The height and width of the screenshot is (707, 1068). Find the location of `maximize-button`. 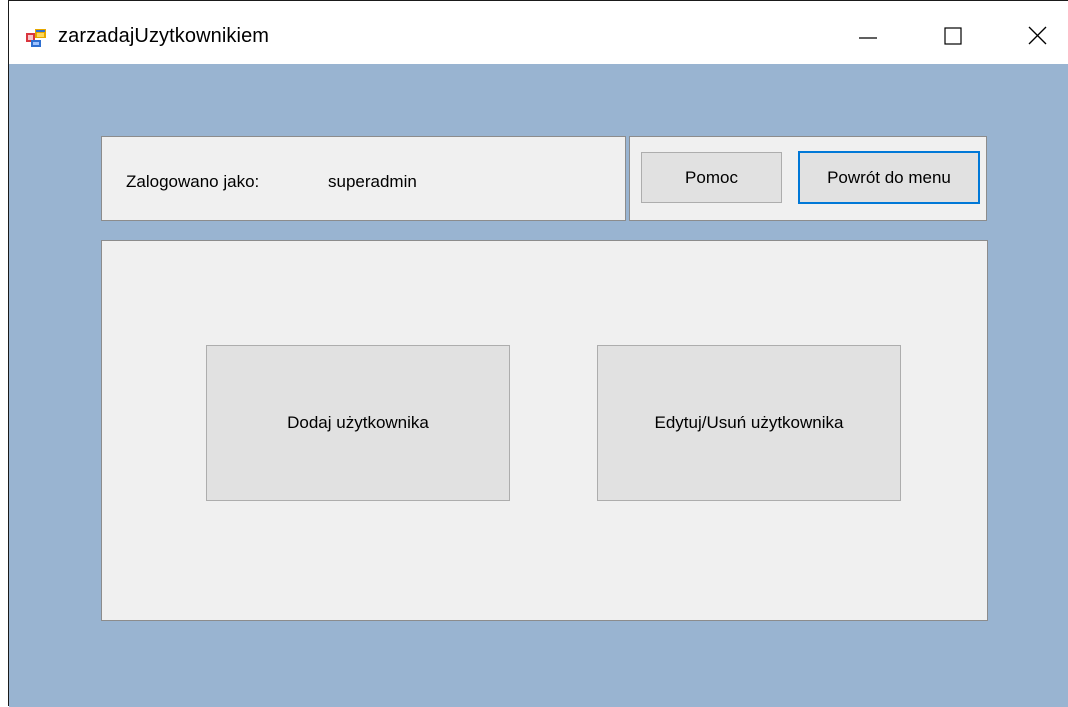

maximize-button is located at coordinates (953, 37).